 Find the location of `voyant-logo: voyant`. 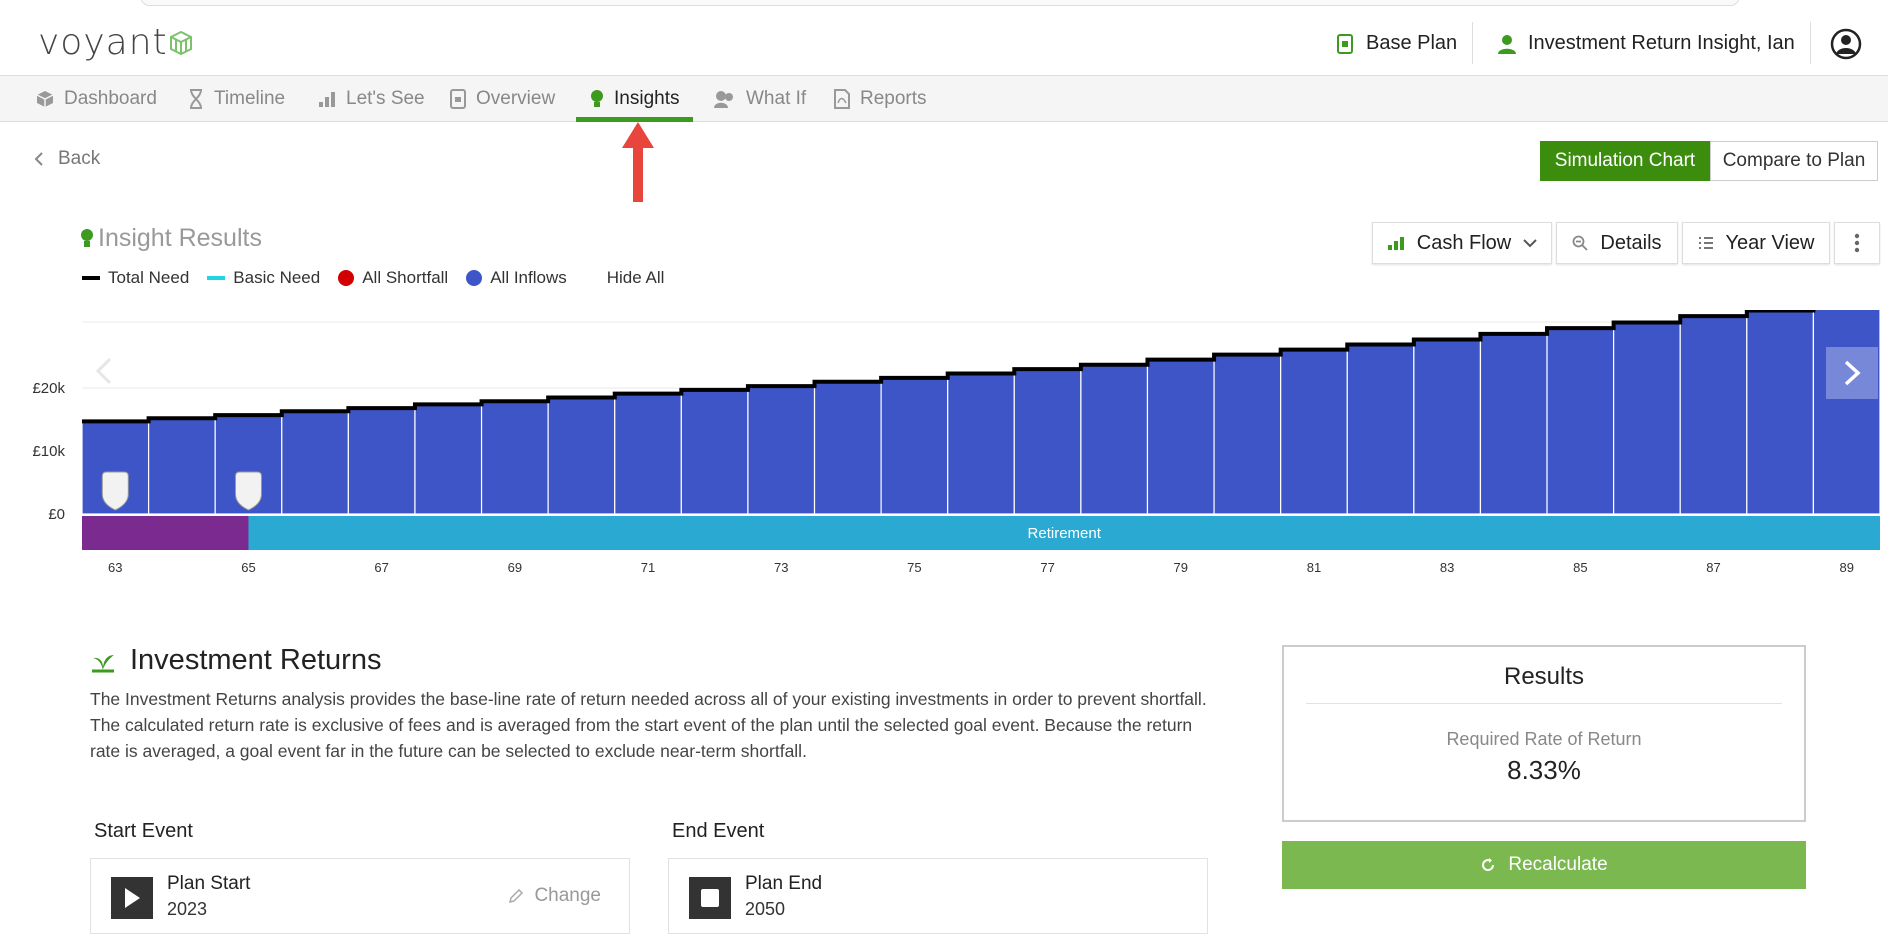

voyant-logo: voyant is located at coordinates (103, 42).